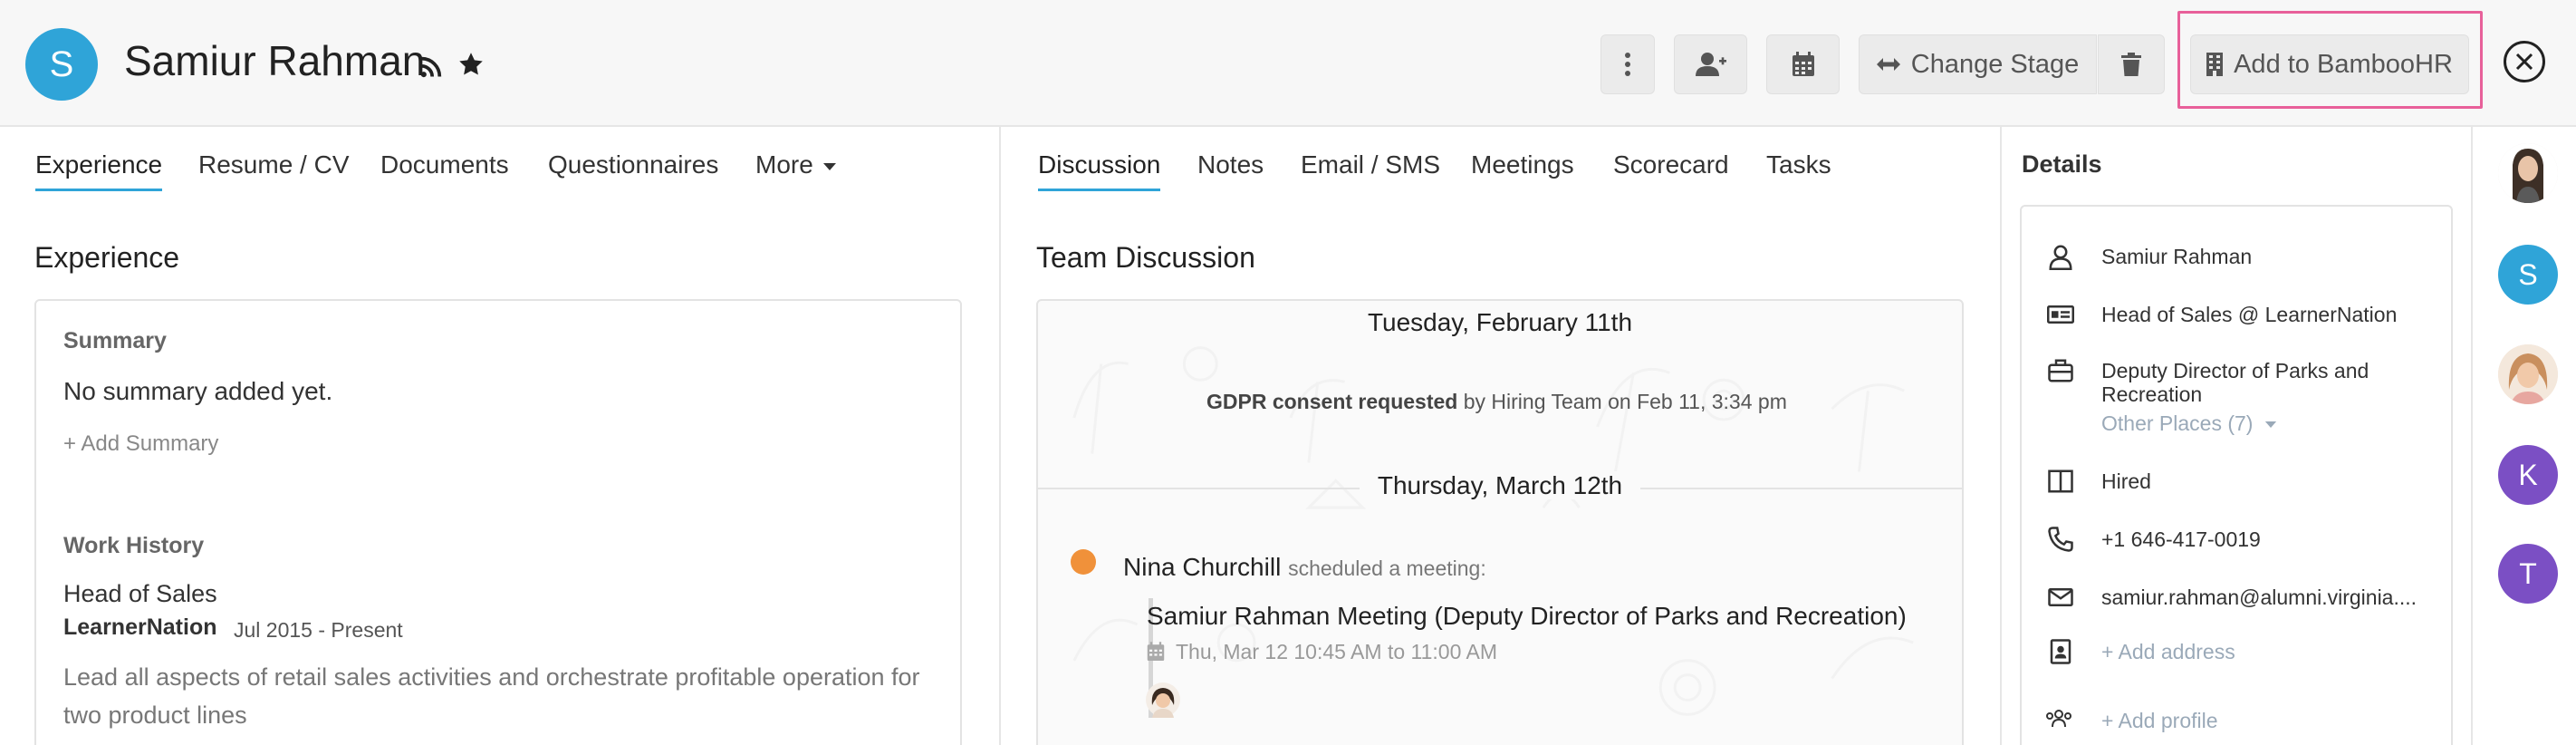  What do you see at coordinates (2126, 481) in the screenshot?
I see `detail-stage: Hired` at bounding box center [2126, 481].